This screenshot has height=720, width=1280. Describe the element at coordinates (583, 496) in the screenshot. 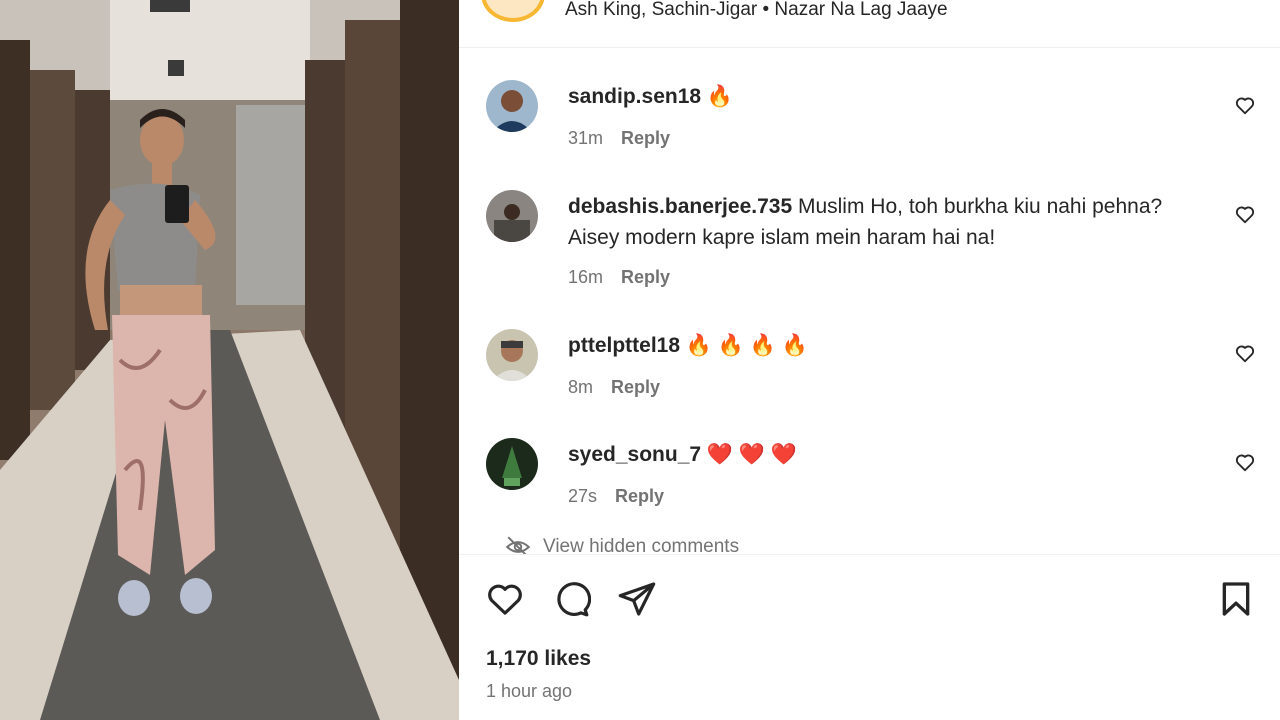

I see `comment-time: 27s` at that location.